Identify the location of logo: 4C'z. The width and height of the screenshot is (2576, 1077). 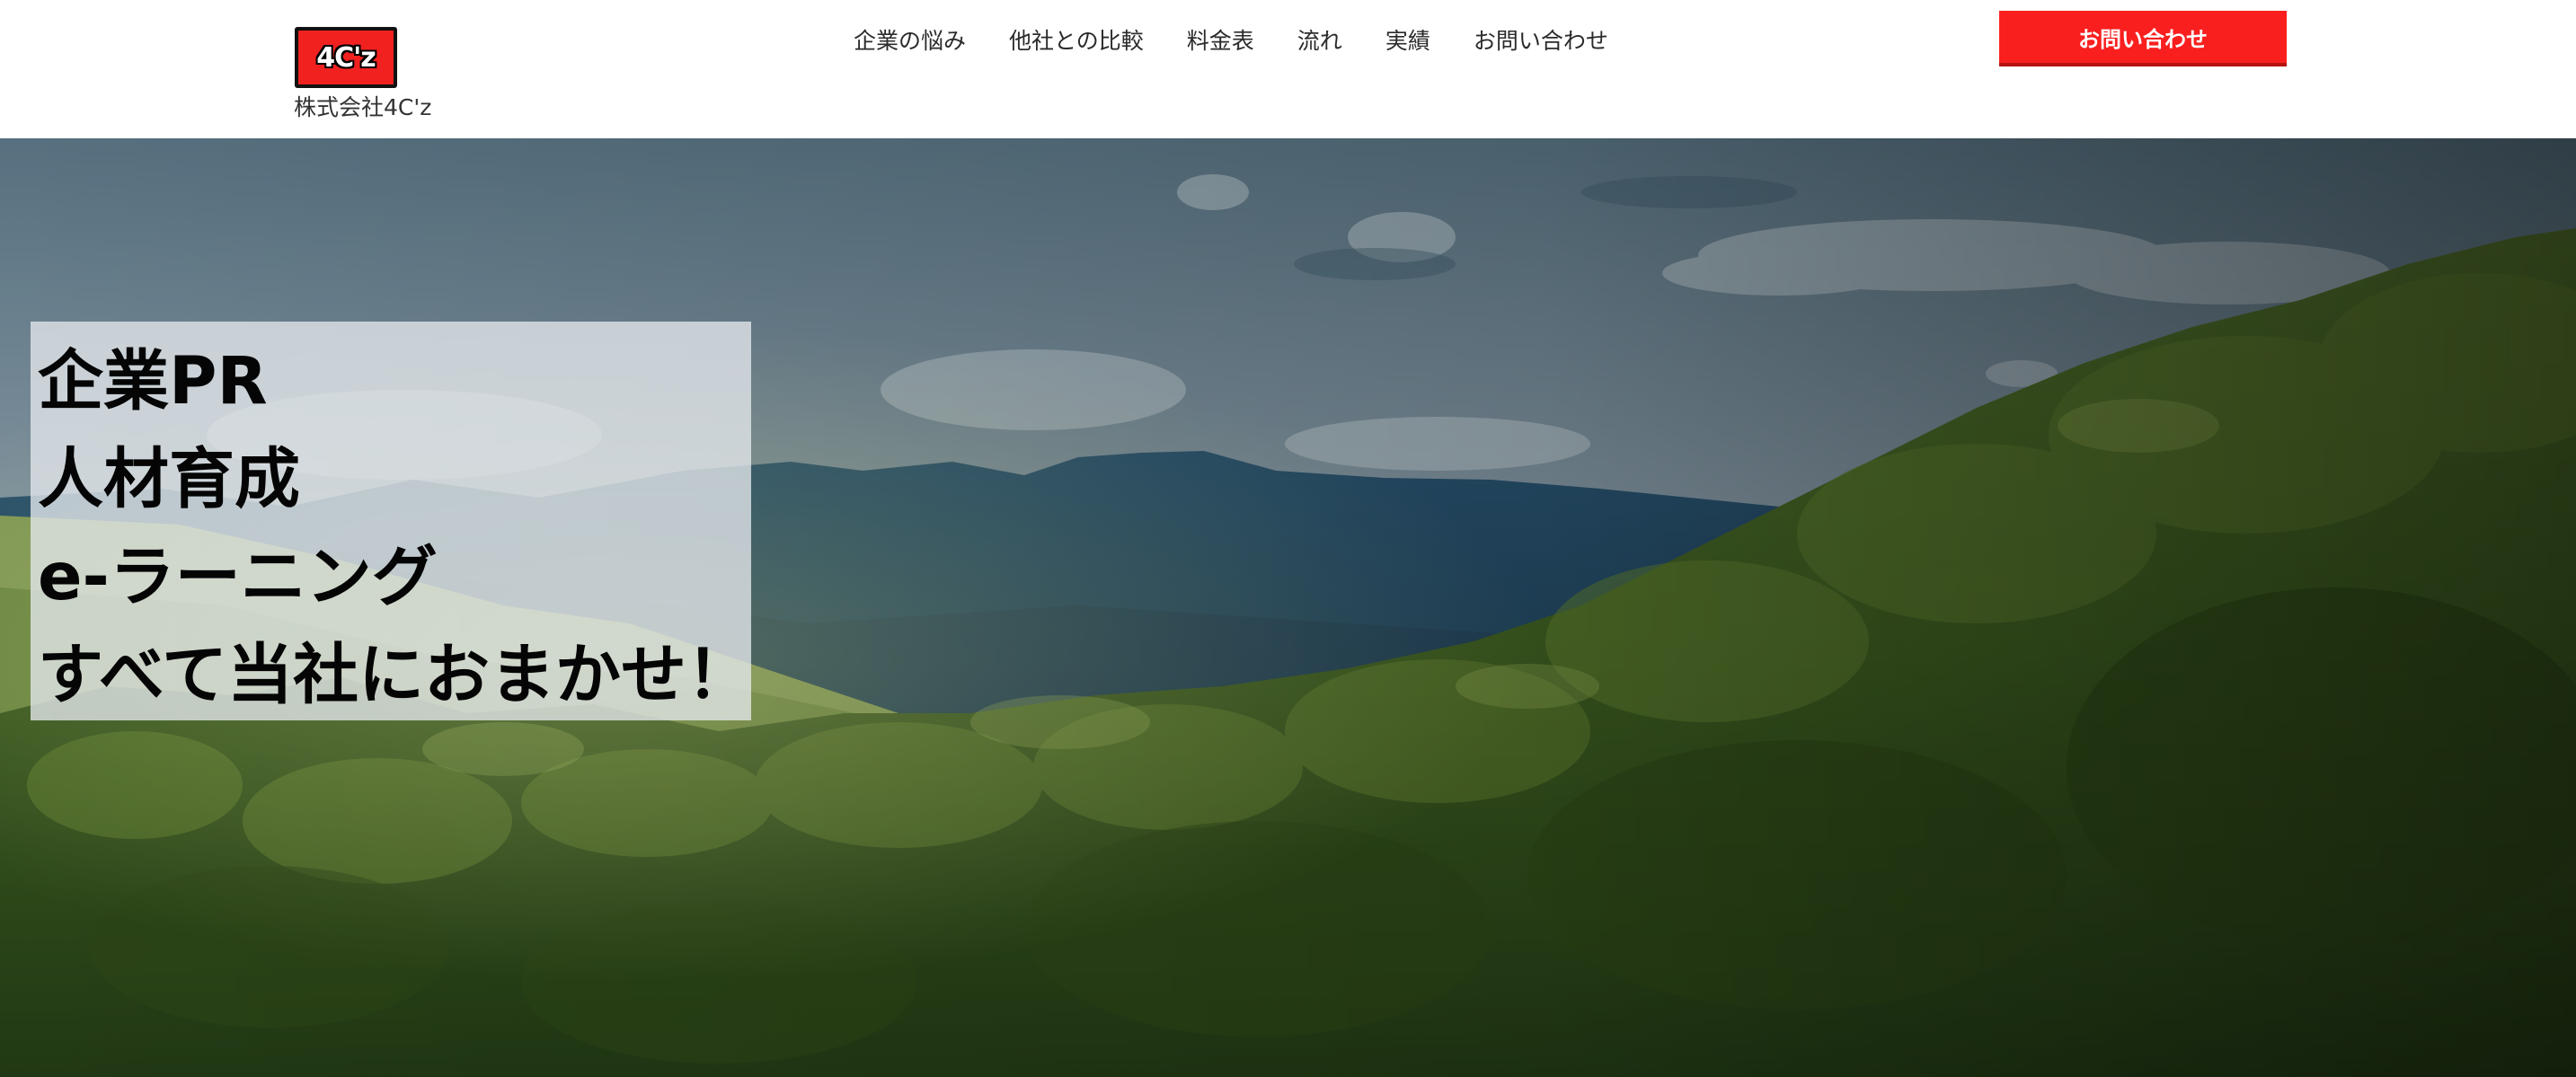
(346, 57).